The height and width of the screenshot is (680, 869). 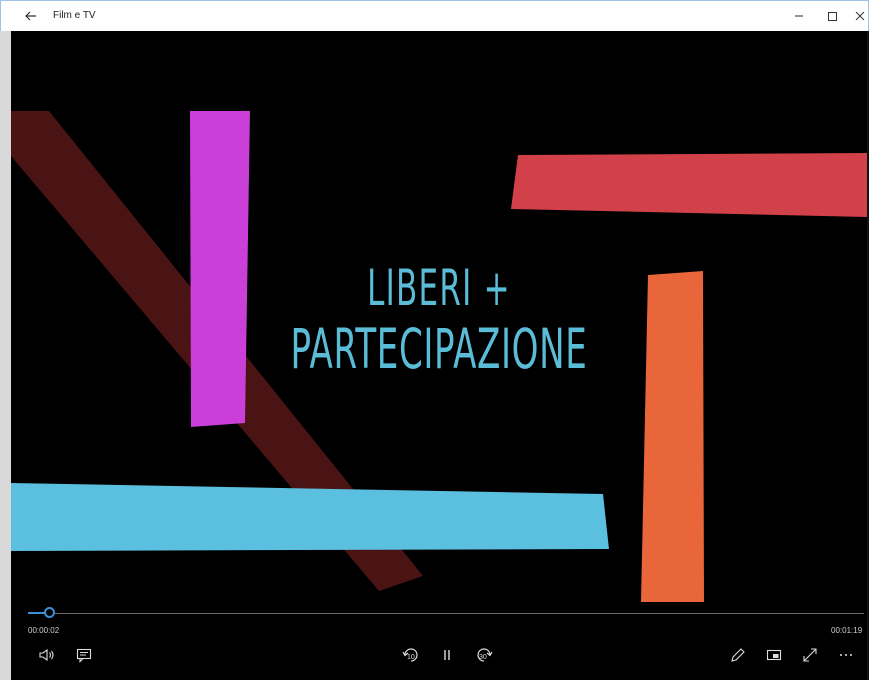 I want to click on volume-icon, so click(x=46, y=655).